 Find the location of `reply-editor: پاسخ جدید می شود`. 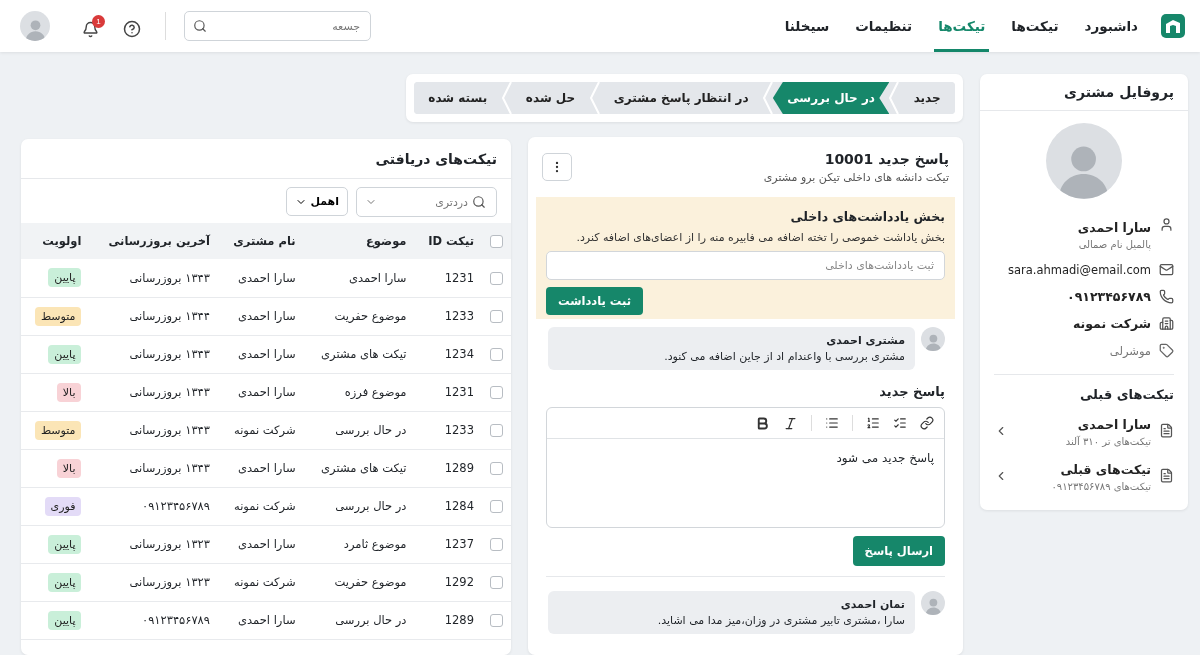

reply-editor: پاسخ جدید می شود is located at coordinates (745, 467).